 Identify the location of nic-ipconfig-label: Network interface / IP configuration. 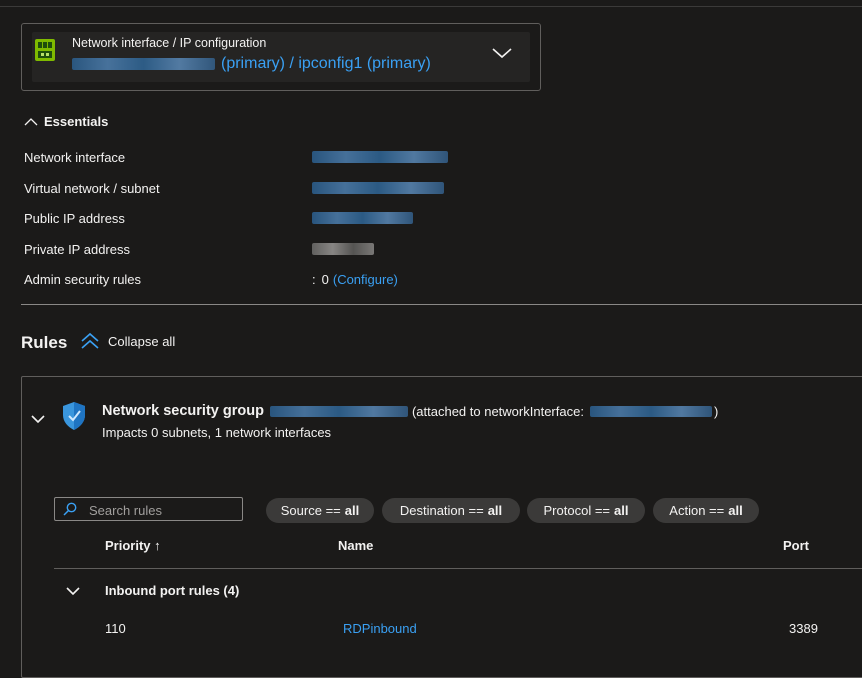
(169, 43).